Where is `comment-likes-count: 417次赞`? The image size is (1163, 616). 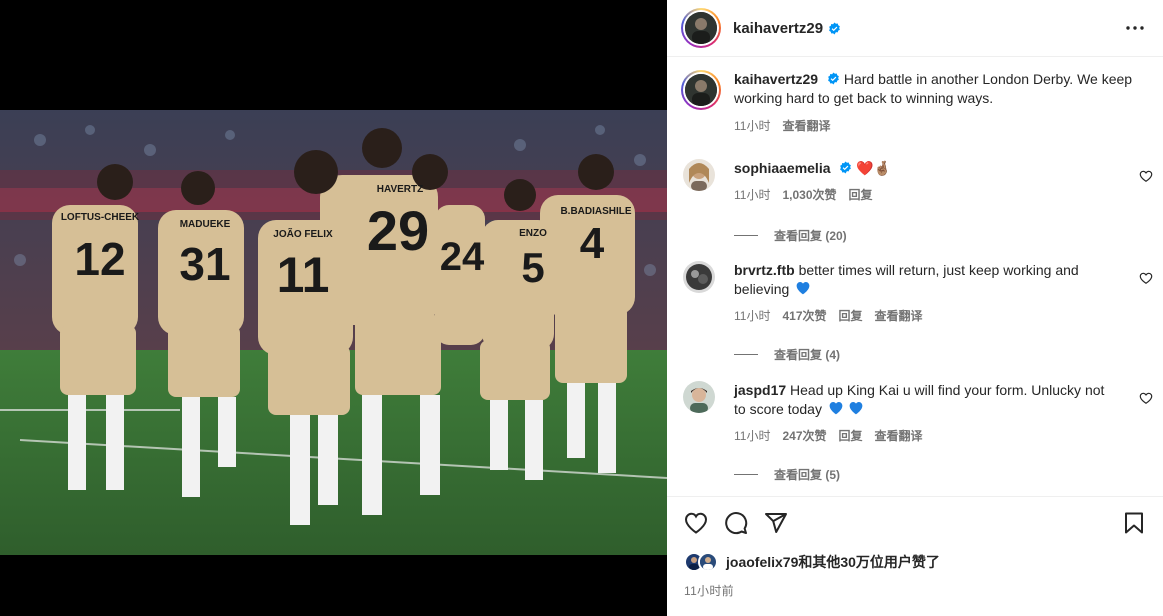 comment-likes-count: 417次赞 is located at coordinates (804, 316).